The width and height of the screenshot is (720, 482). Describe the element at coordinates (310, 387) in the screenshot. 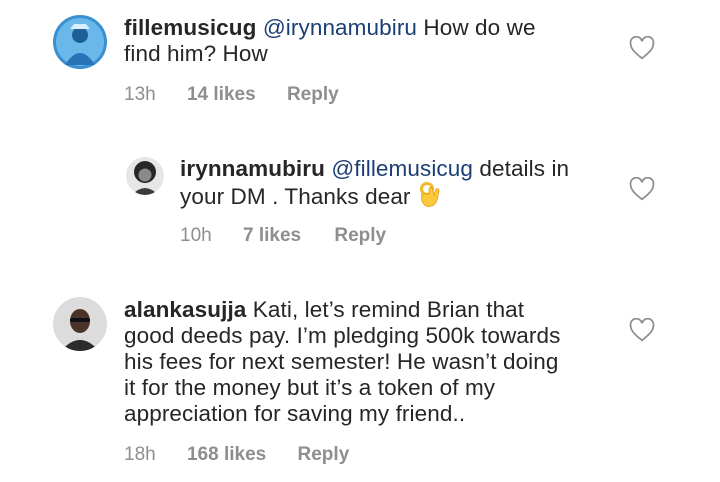

I see `comment-text: it for the money but it’s a token of my` at that location.